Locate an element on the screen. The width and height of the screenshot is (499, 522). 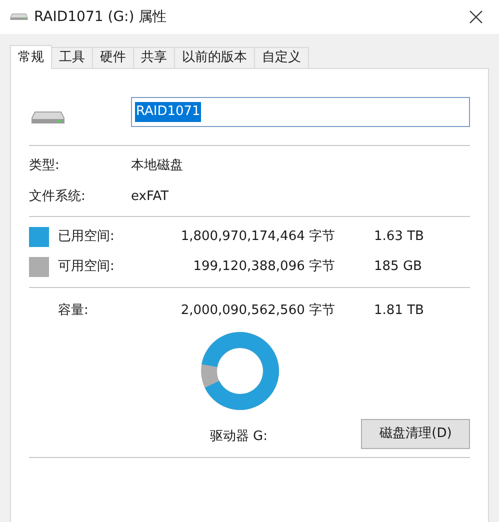
disk-cleanup-button: 磁盘清理(D) is located at coordinates (415, 433).